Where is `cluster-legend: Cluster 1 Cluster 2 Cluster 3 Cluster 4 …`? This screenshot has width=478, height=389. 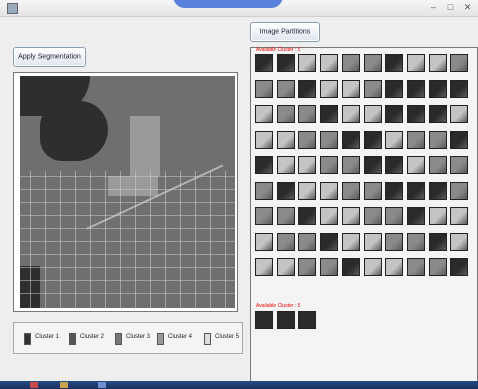
cluster-legend: Cluster 1 Cluster 2 Cluster 3 Cluster 4 … is located at coordinates (128, 338).